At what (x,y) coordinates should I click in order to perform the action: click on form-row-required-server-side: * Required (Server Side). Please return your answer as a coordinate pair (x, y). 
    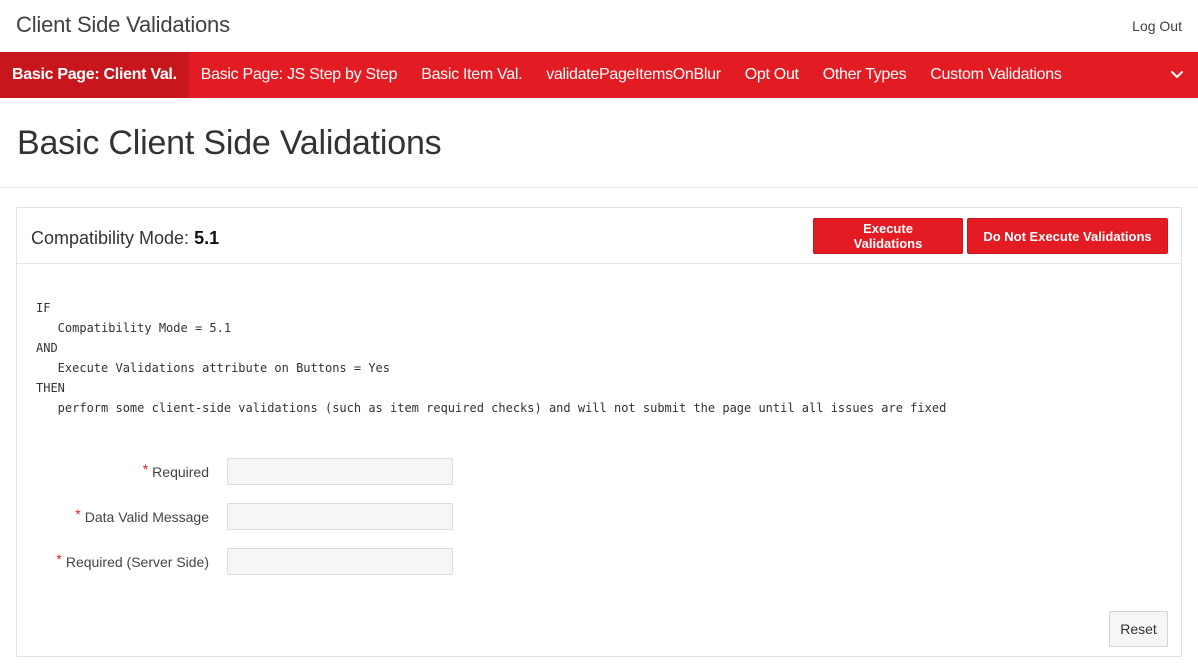
    Looking at the image, I should click on (242, 562).